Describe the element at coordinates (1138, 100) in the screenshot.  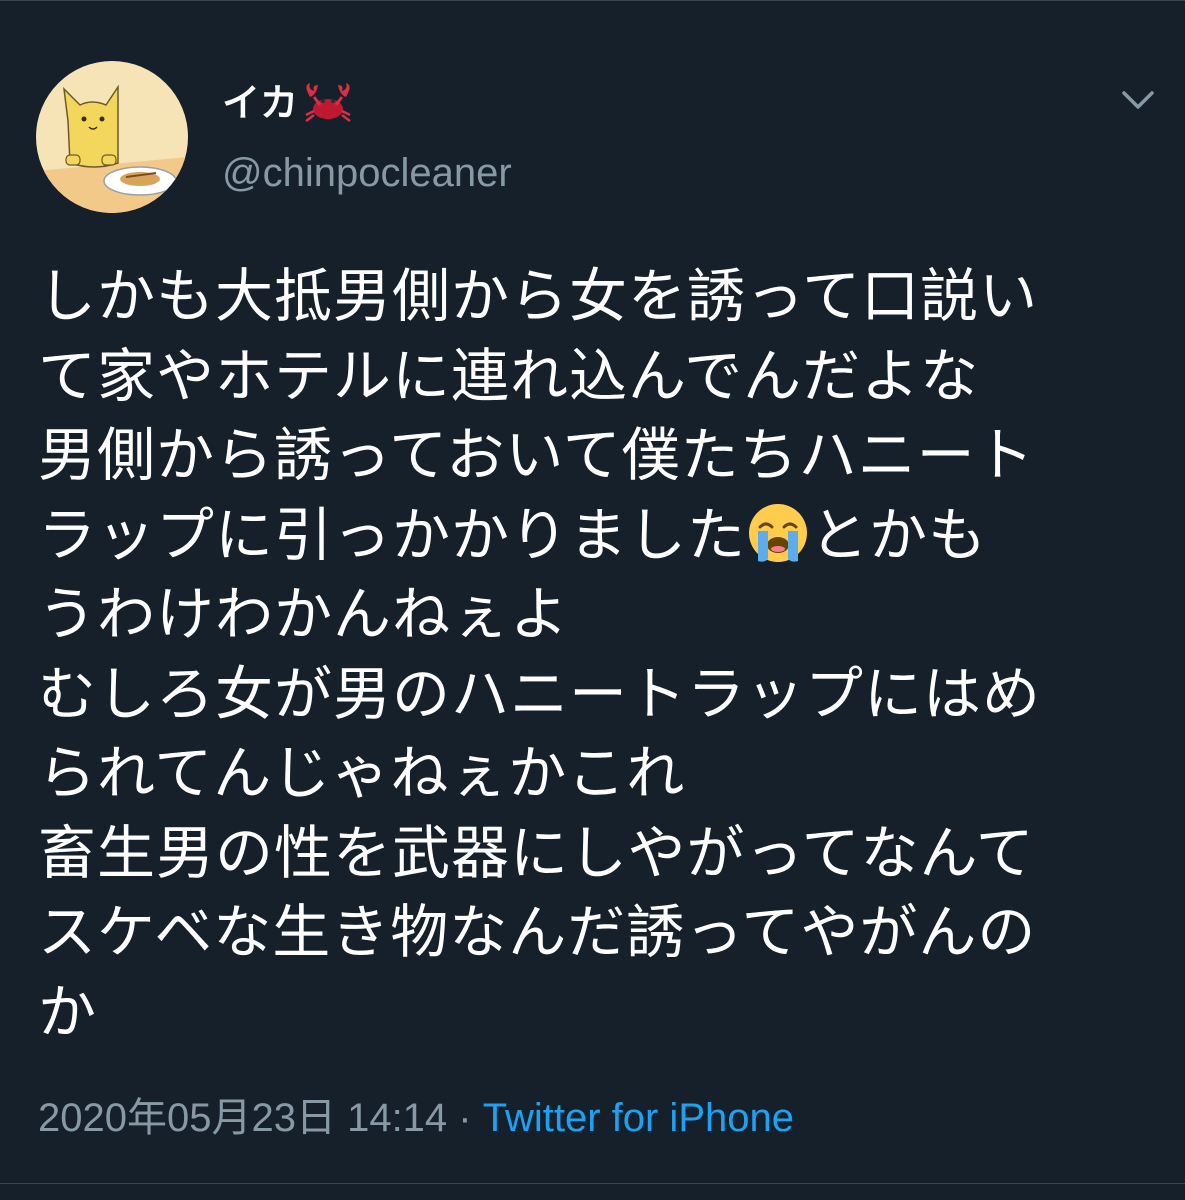
I see `chevron-down-icon` at that location.